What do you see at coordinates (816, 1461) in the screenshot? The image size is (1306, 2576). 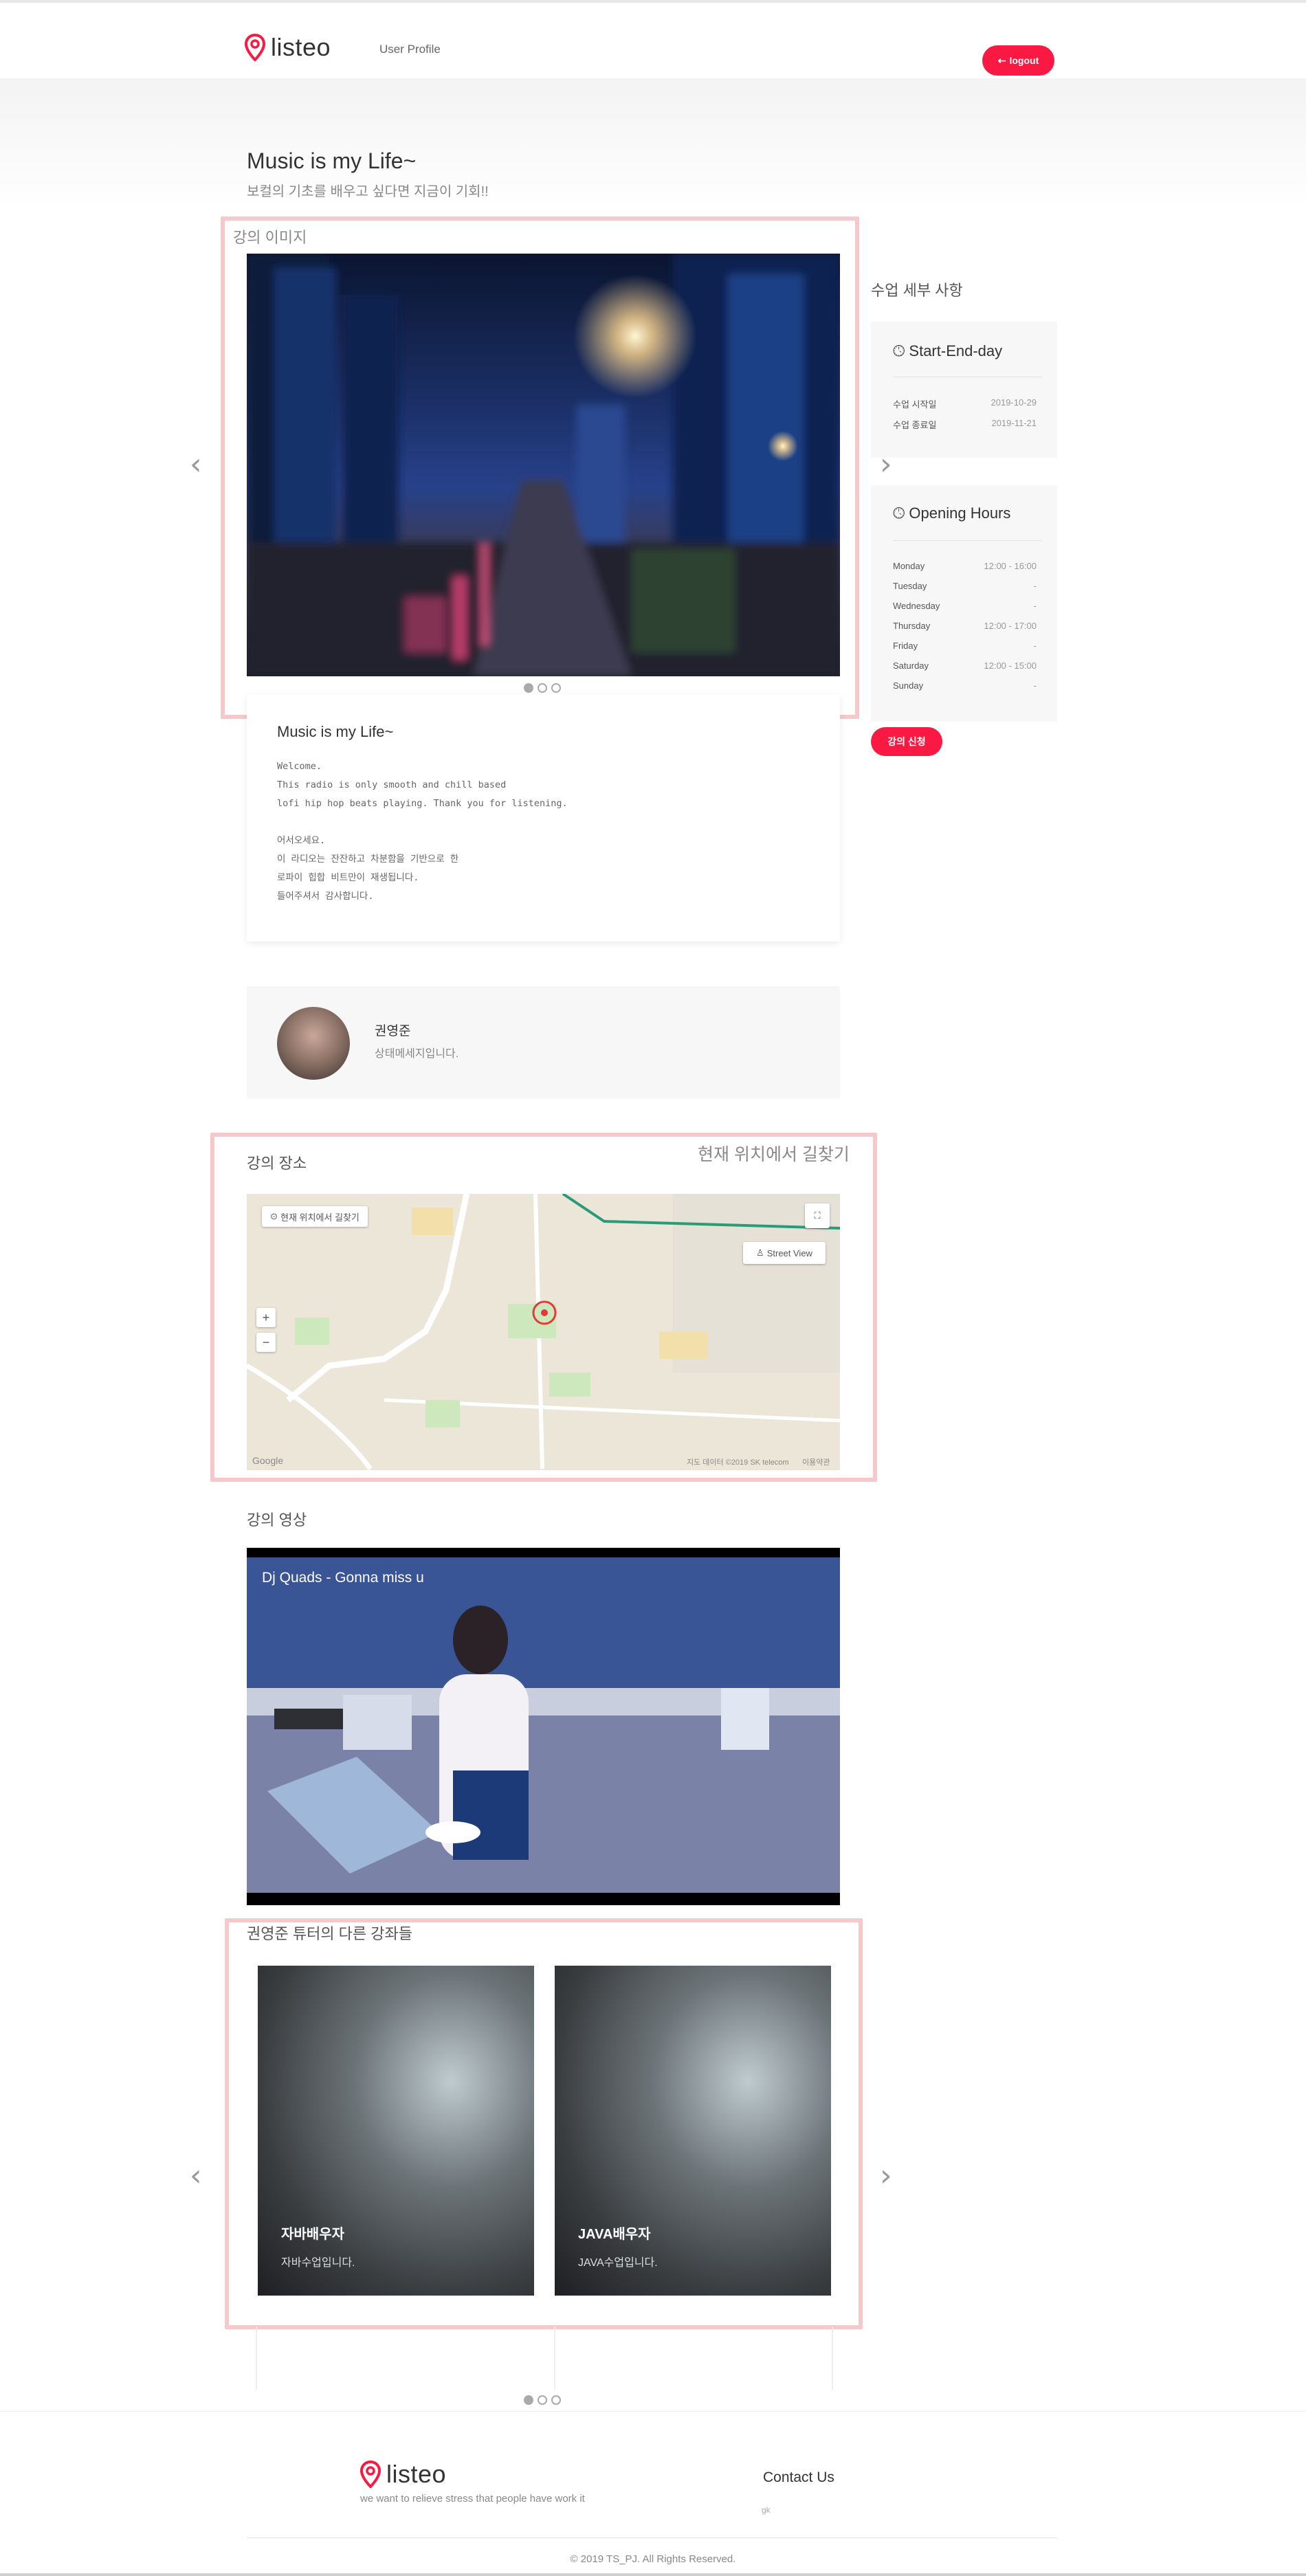 I see `map-terms: 이용약관` at bounding box center [816, 1461].